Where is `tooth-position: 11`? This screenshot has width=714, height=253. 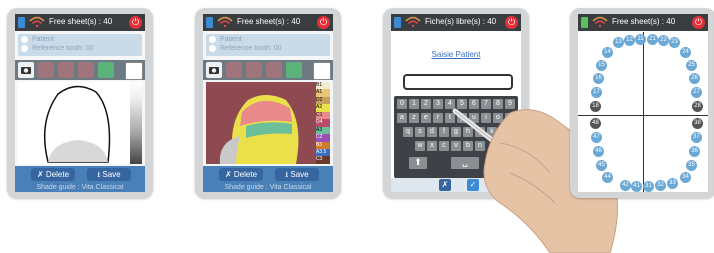 tooth-position: 11 is located at coordinates (640, 39).